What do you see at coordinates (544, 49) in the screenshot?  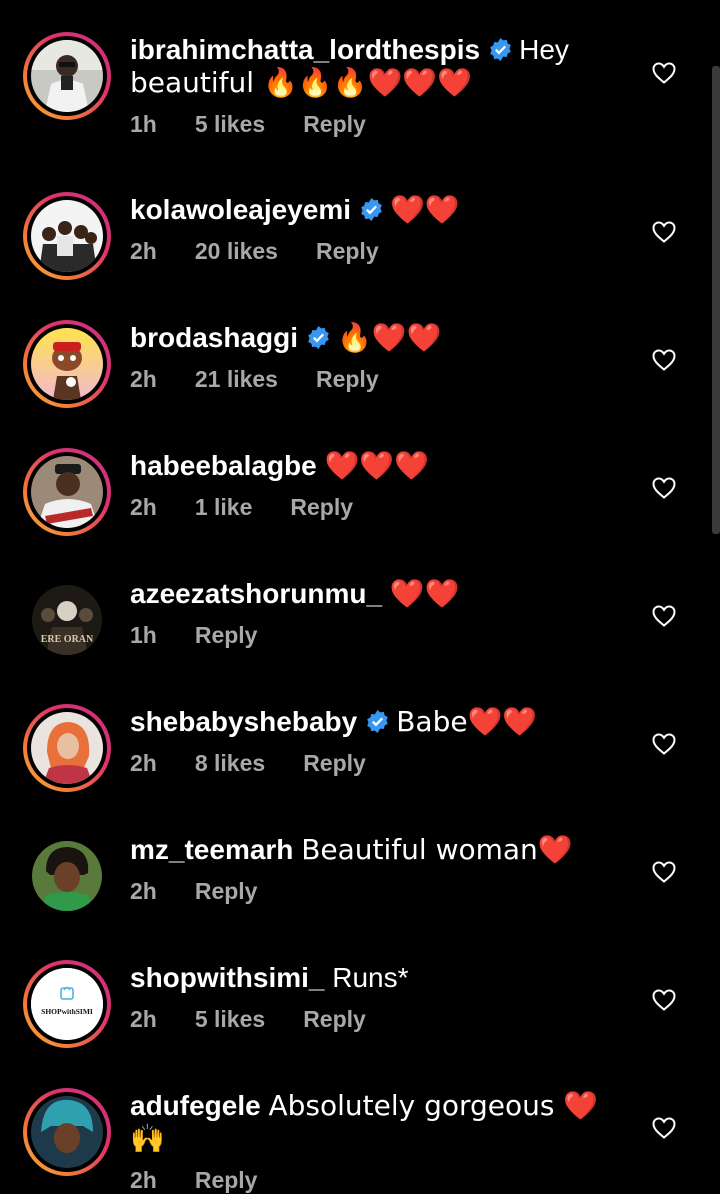 I see `comment-text: Hey` at bounding box center [544, 49].